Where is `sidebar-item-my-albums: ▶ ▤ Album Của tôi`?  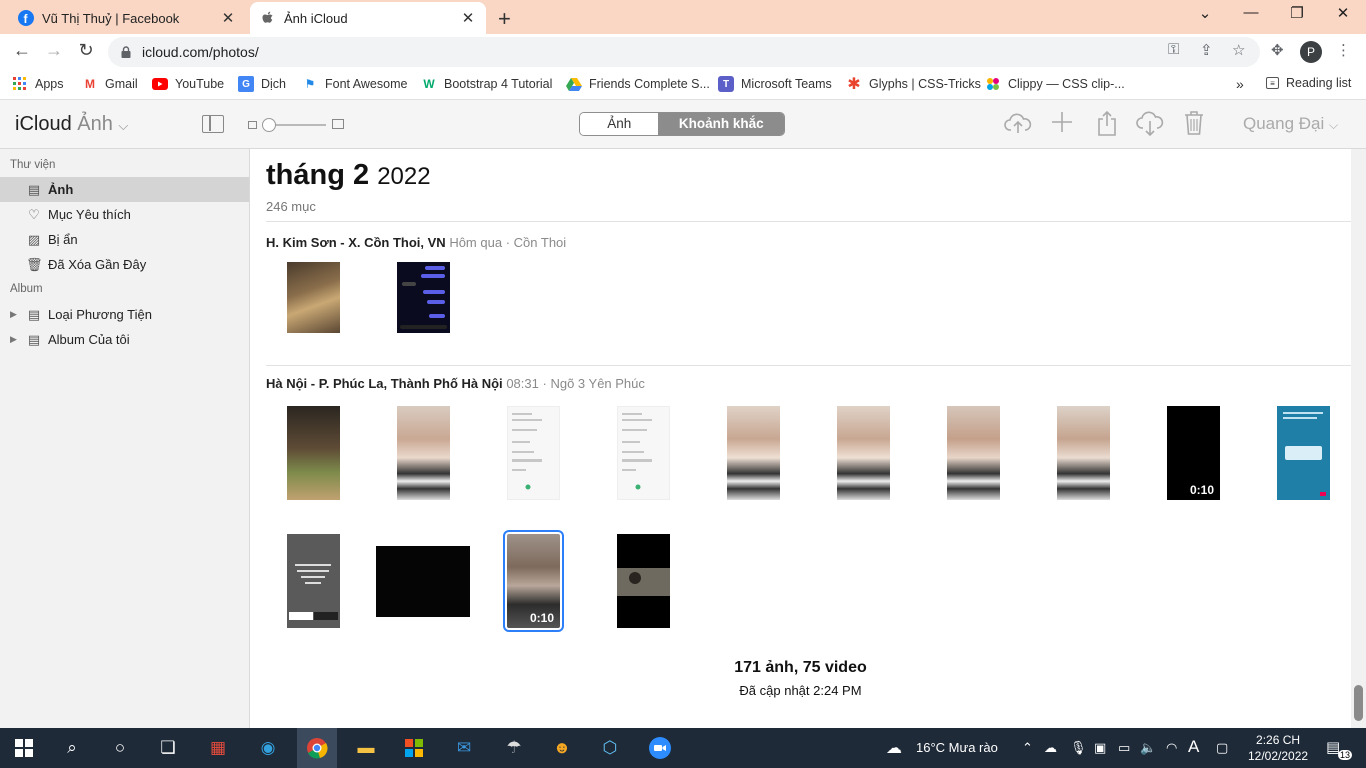
sidebar-item-my-albums: ▶ ▤ Album Của tôi is located at coordinates (124, 339).